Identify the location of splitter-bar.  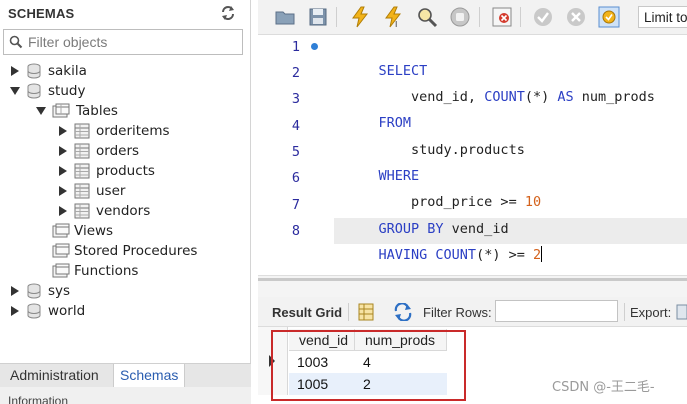
(472, 279).